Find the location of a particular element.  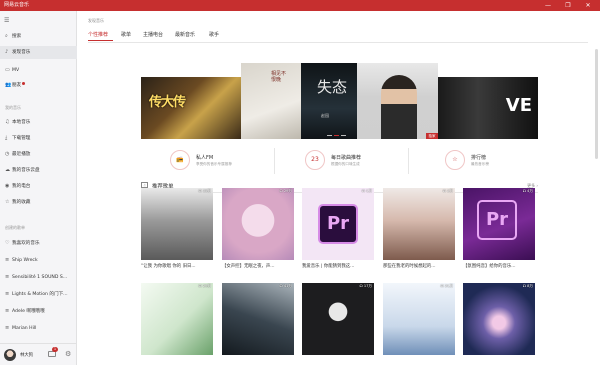

tab-artists: 歌手 is located at coordinates (214, 34).